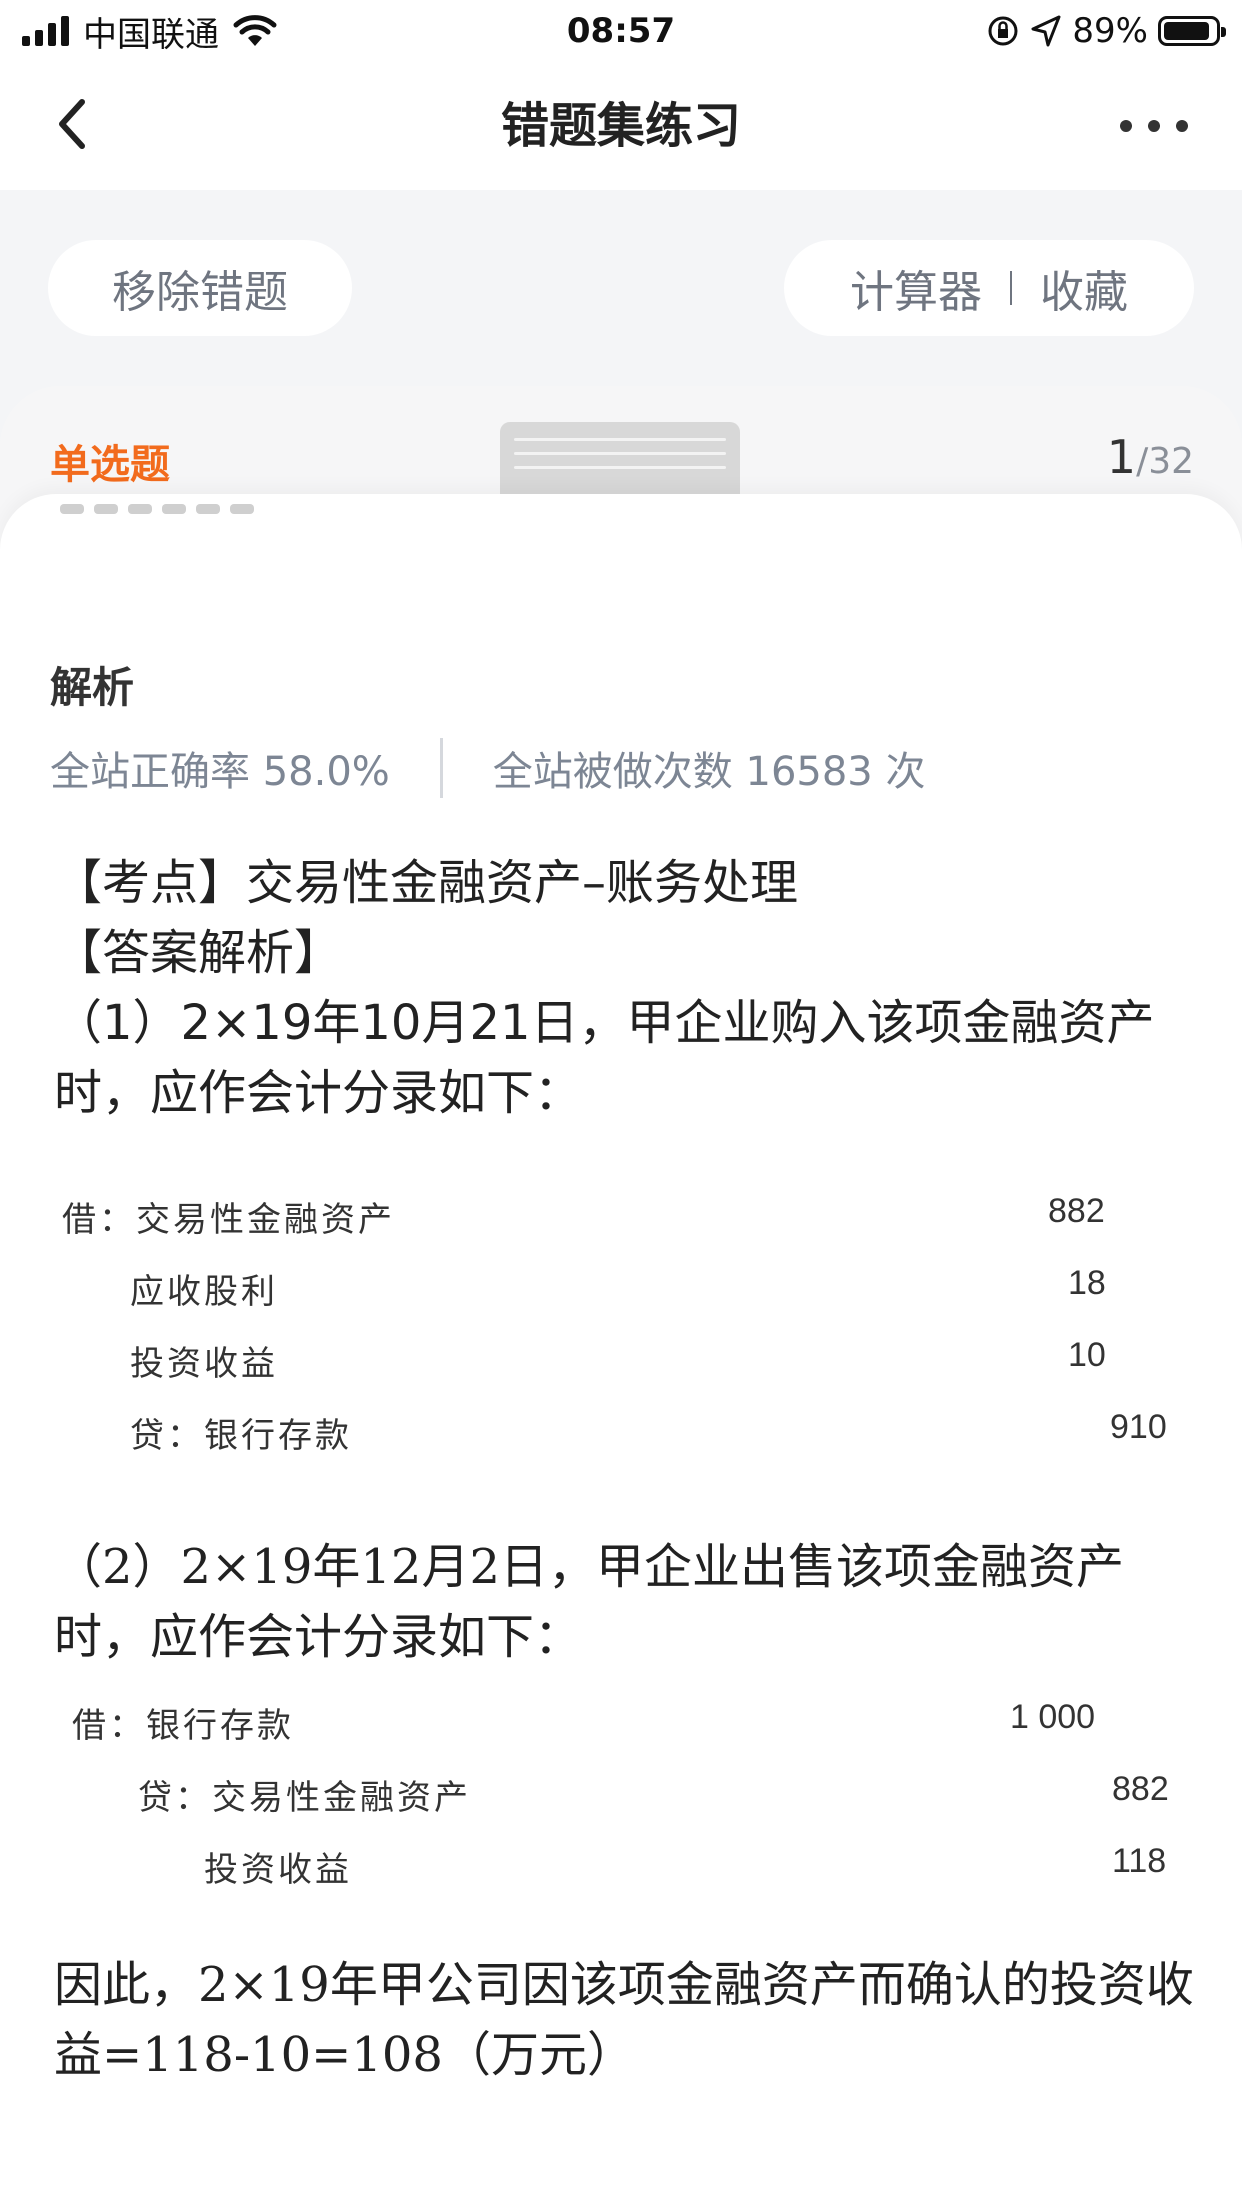 The image size is (1242, 2208). Describe the element at coordinates (709, 772) in the screenshot. I see `attempt-count: 全站被做次数 16583 次` at that location.